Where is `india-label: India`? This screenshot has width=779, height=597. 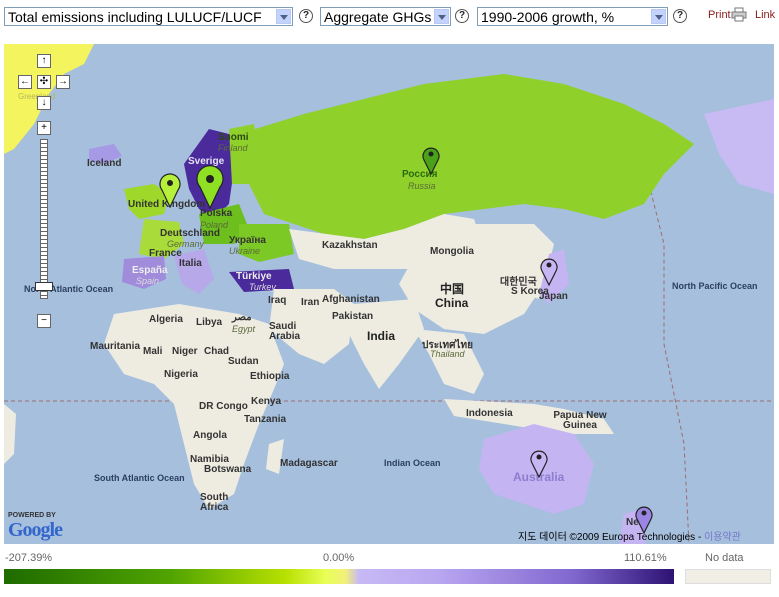
india-label: India is located at coordinates (381, 336).